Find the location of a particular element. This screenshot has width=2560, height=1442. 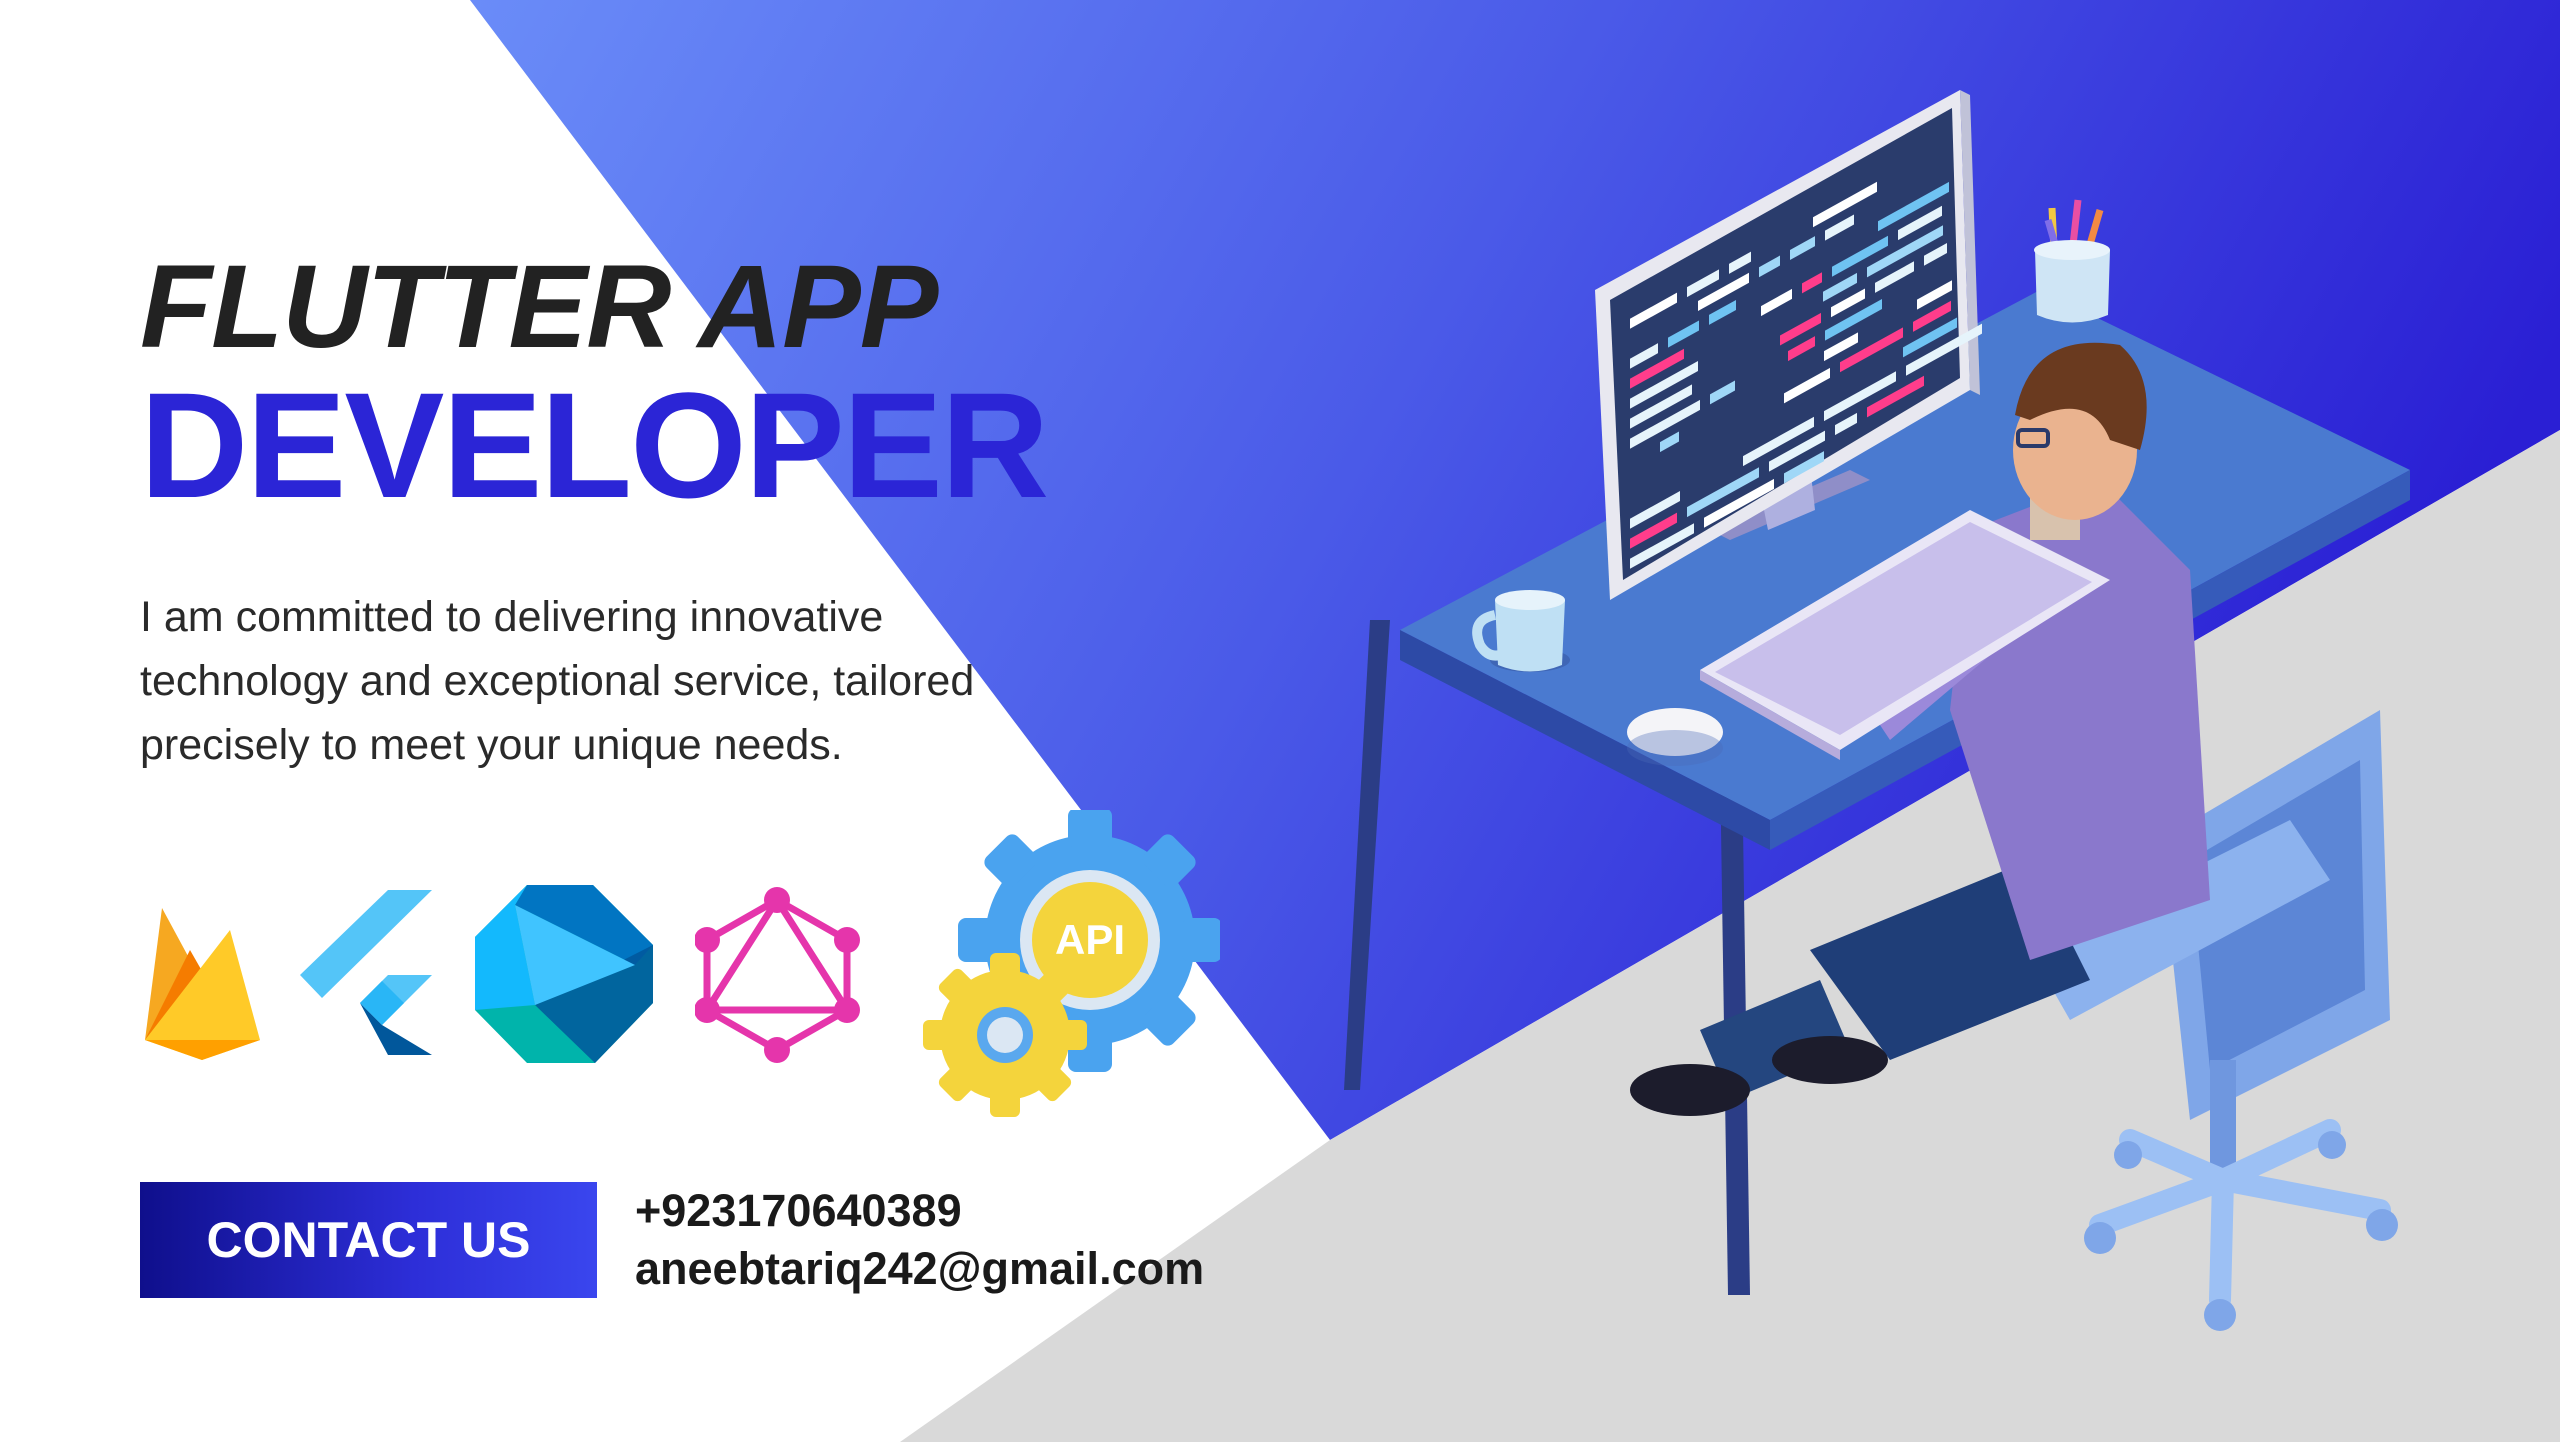

title-line-2: DEVELOPER is located at coordinates (594, 445).